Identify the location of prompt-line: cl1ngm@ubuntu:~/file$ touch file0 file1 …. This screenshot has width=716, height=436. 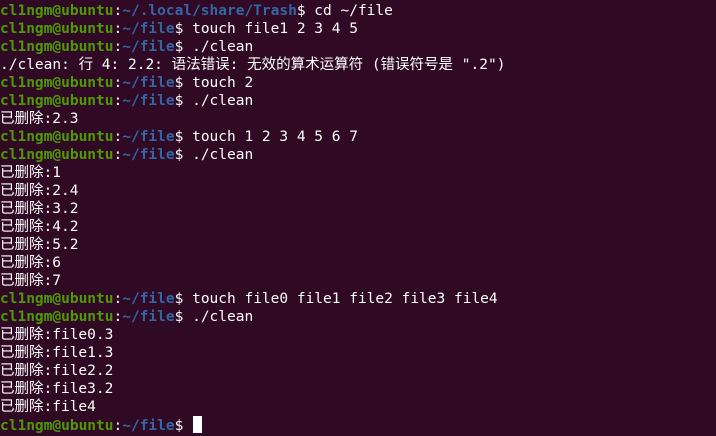
(358, 299).